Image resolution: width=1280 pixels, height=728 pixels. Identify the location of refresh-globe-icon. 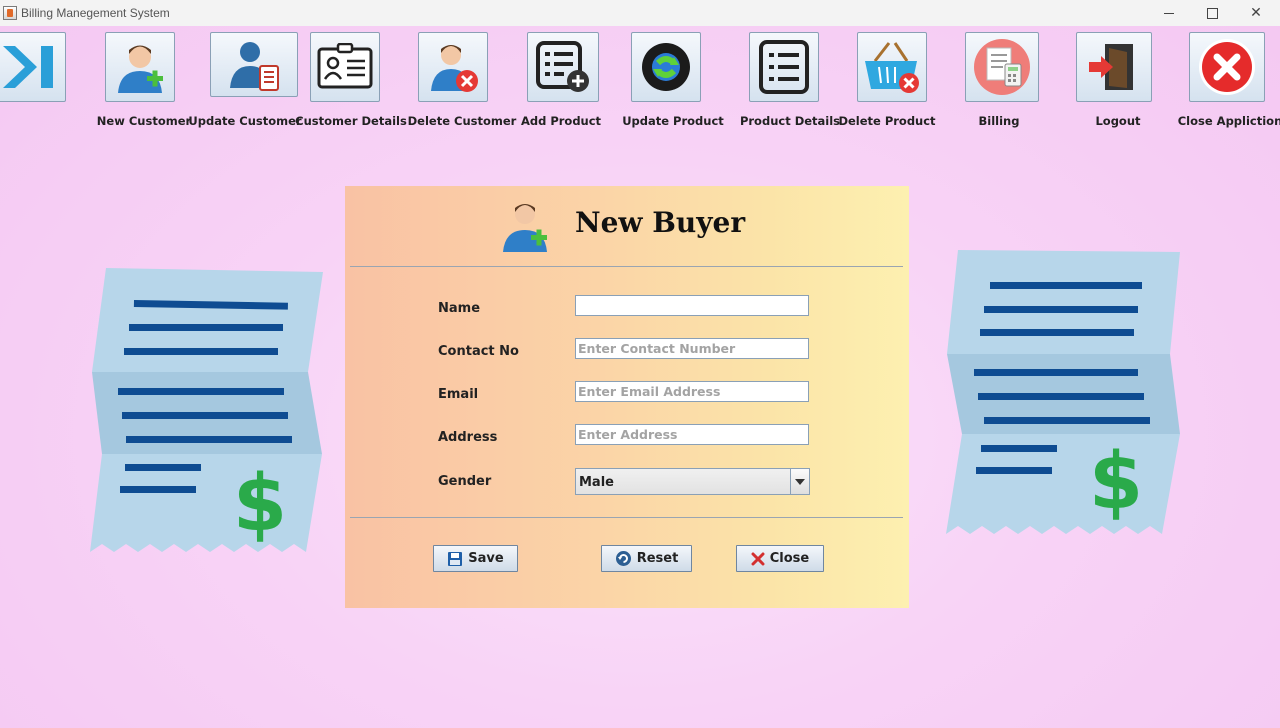
(666, 67).